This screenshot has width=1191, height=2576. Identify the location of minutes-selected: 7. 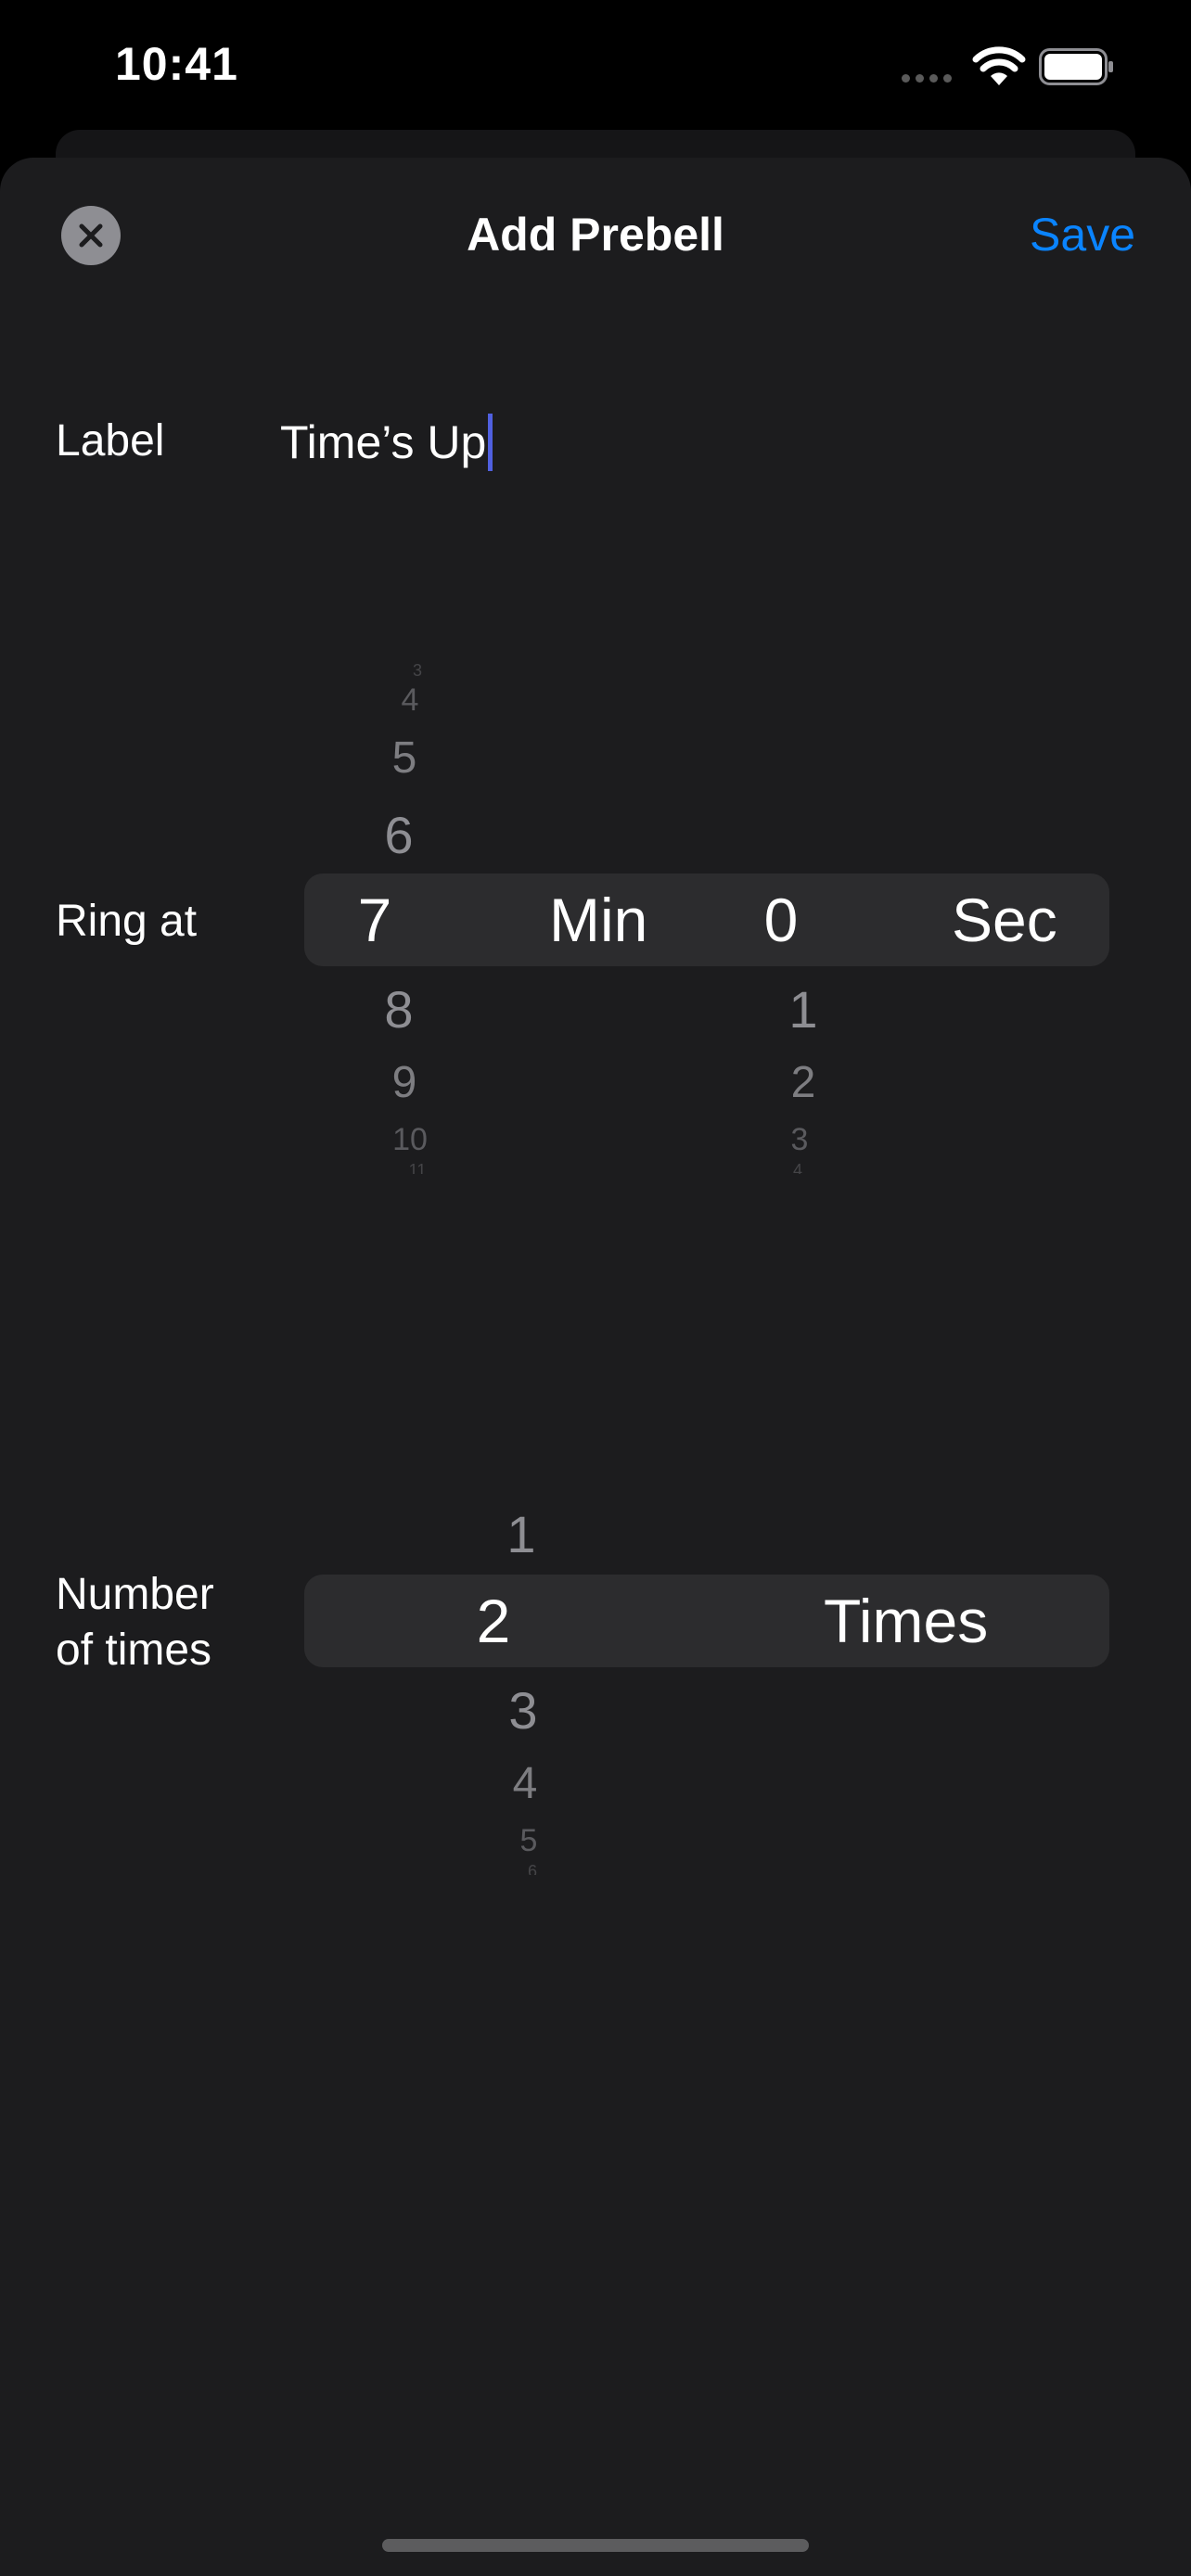
(374, 920).